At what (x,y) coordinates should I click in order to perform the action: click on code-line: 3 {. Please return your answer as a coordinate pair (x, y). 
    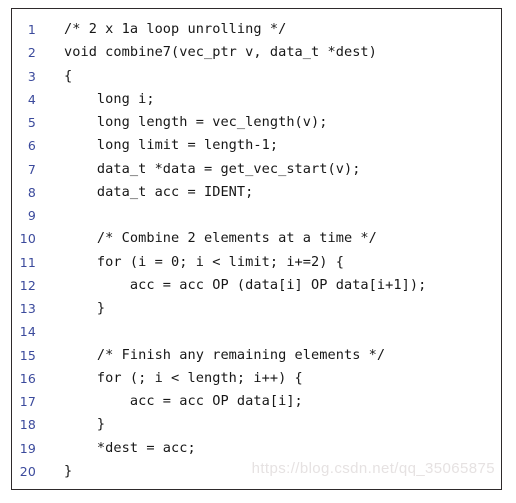
    Looking at the image, I should click on (256, 76).